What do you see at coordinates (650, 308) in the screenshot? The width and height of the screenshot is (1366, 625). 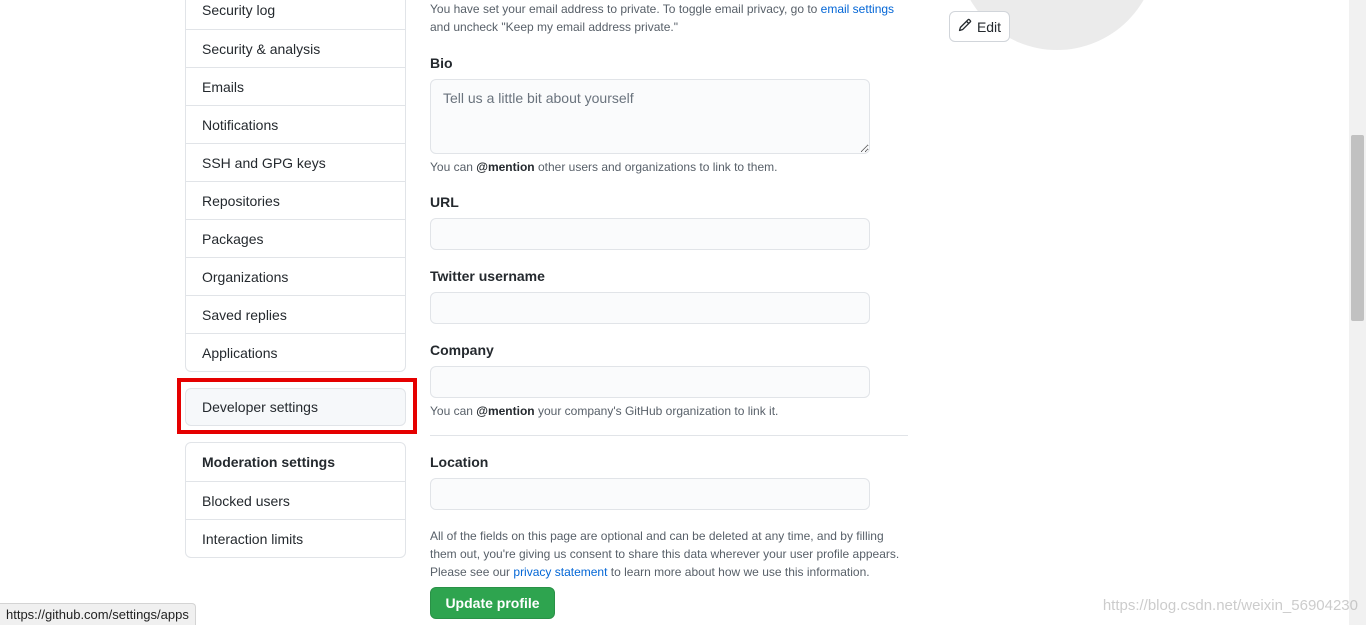 I see `twitter-username-input` at bounding box center [650, 308].